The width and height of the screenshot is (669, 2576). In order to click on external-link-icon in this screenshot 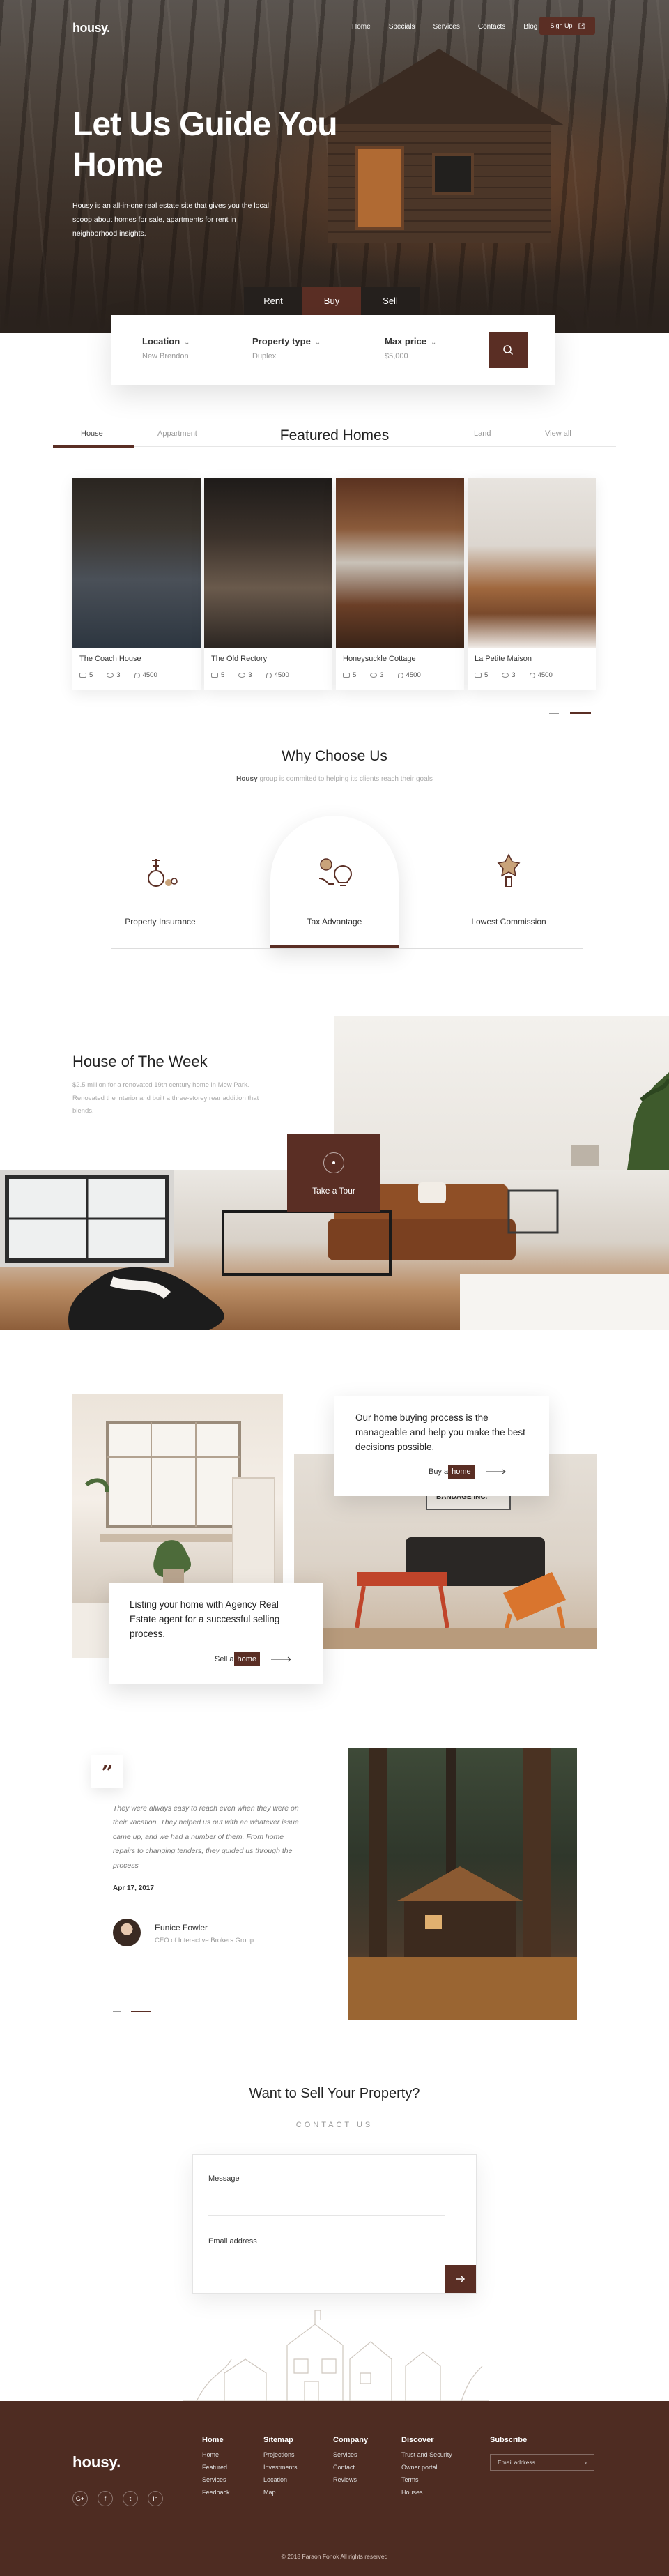, I will do `click(581, 26)`.